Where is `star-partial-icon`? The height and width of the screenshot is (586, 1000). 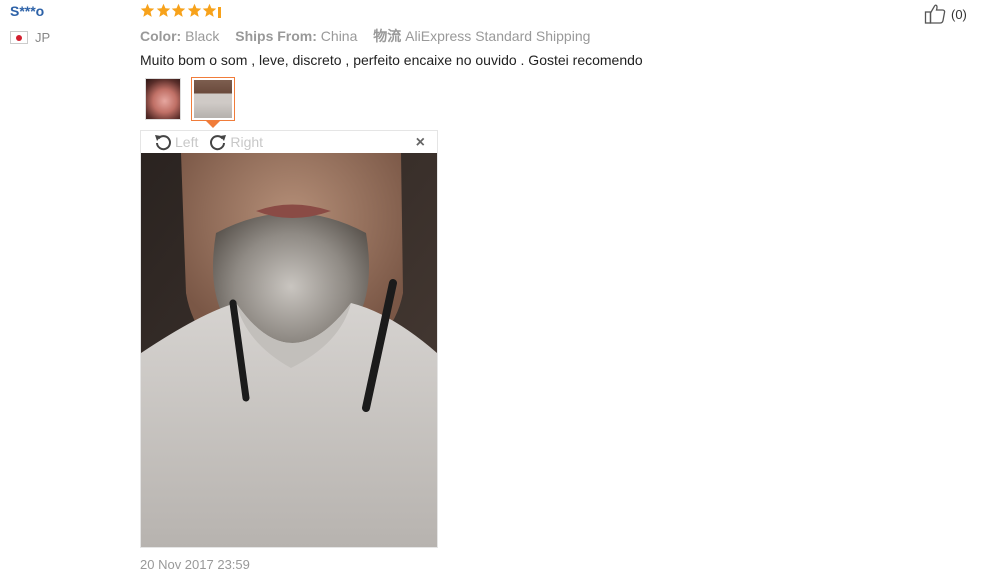 star-partial-icon is located at coordinates (219, 12).